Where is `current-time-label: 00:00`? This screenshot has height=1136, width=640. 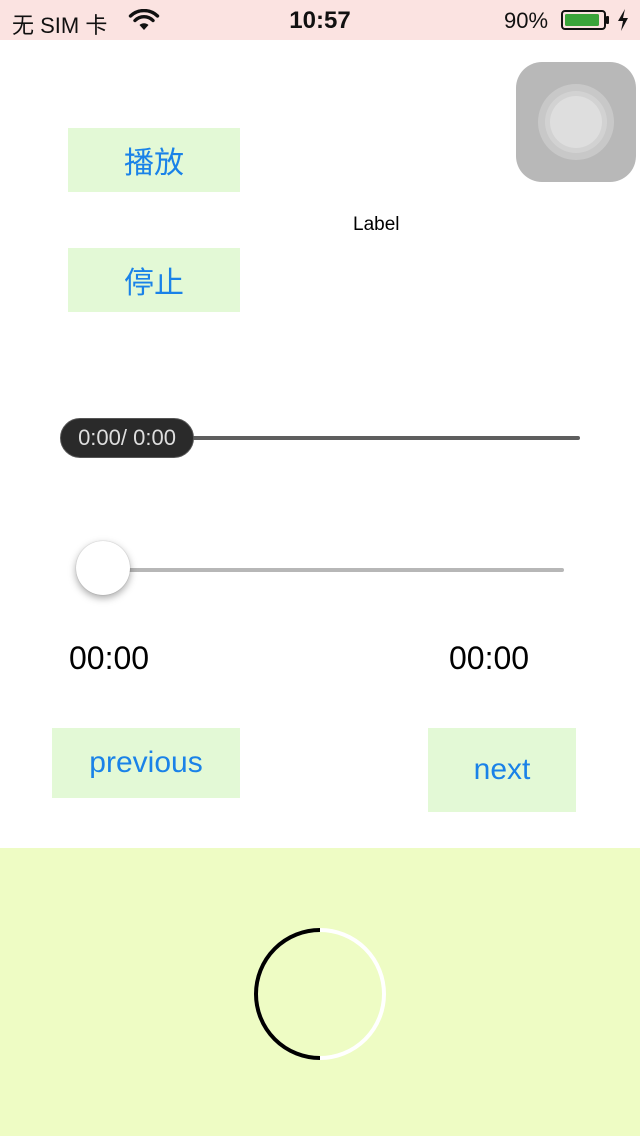
current-time-label: 00:00 is located at coordinates (109, 658).